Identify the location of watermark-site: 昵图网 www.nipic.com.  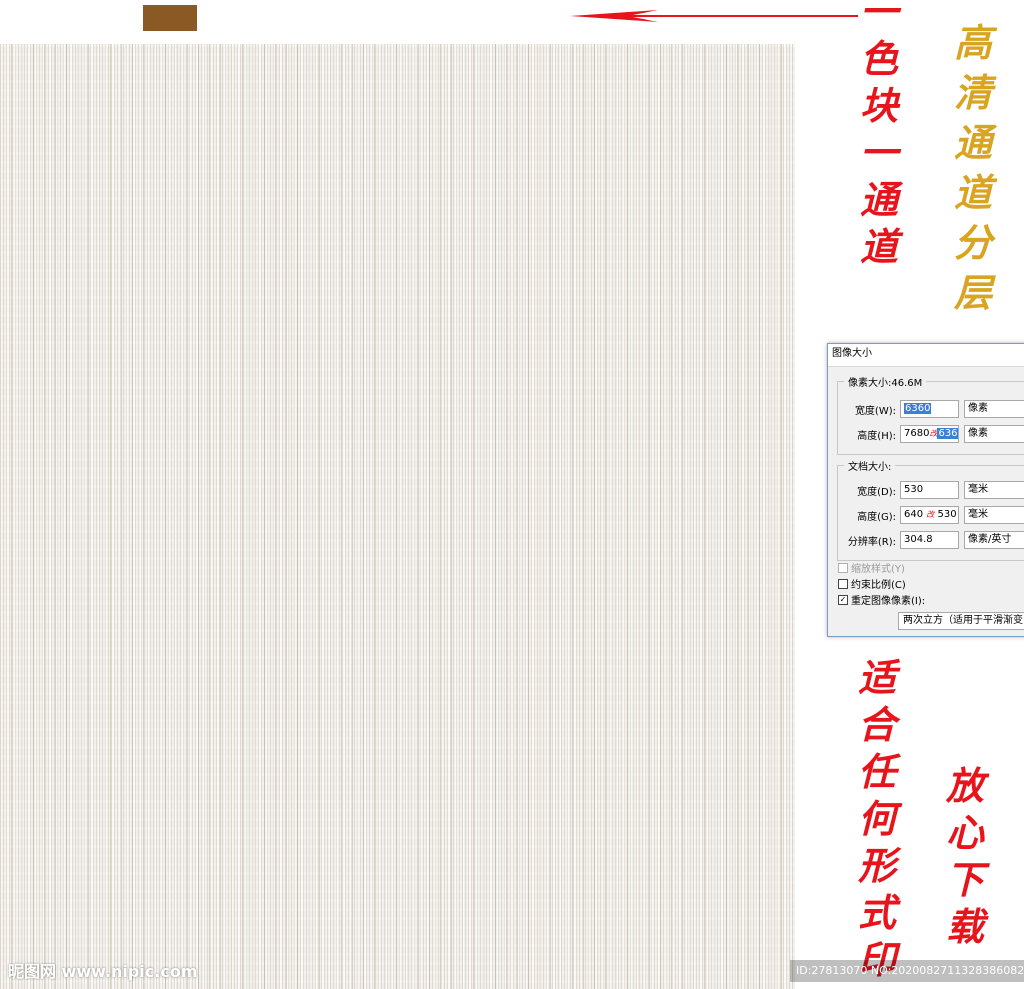
(103, 971).